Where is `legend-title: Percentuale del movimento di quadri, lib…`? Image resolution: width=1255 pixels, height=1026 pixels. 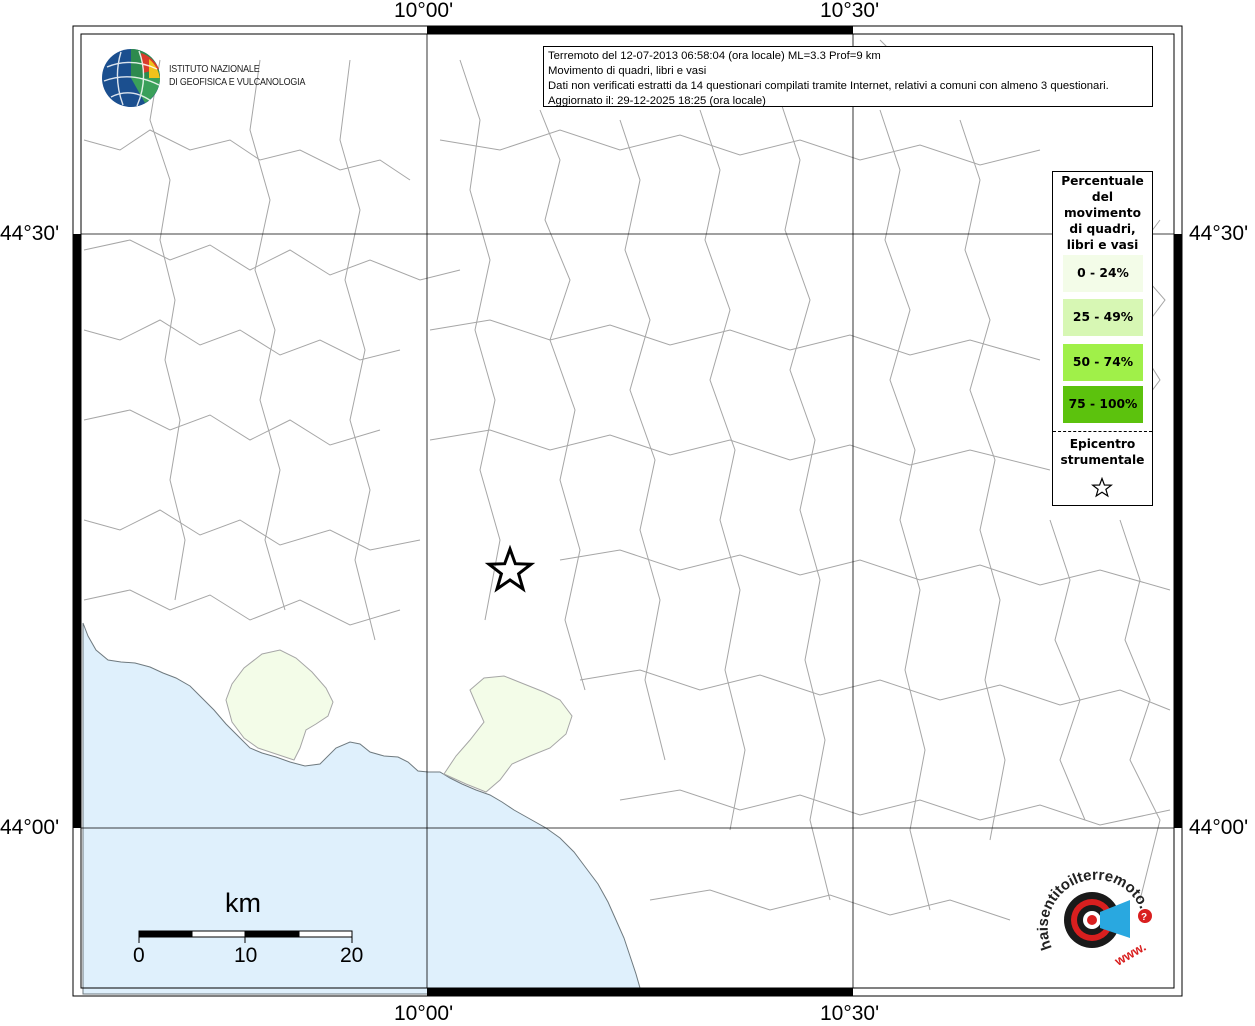 legend-title: Percentuale del movimento di quadri, lib… is located at coordinates (1102, 213).